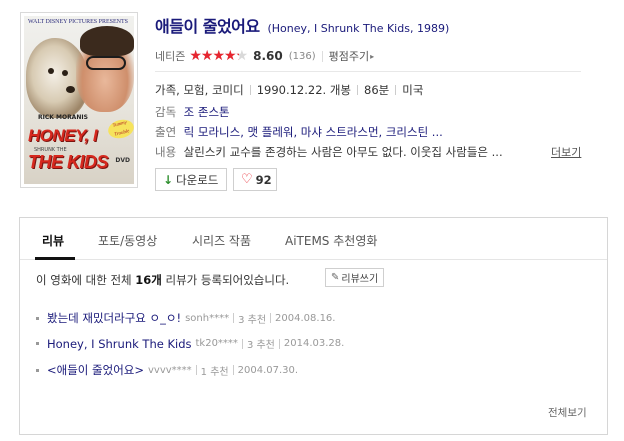  Describe the element at coordinates (53, 240) in the screenshot. I see `tab-review: 리뷰` at that location.